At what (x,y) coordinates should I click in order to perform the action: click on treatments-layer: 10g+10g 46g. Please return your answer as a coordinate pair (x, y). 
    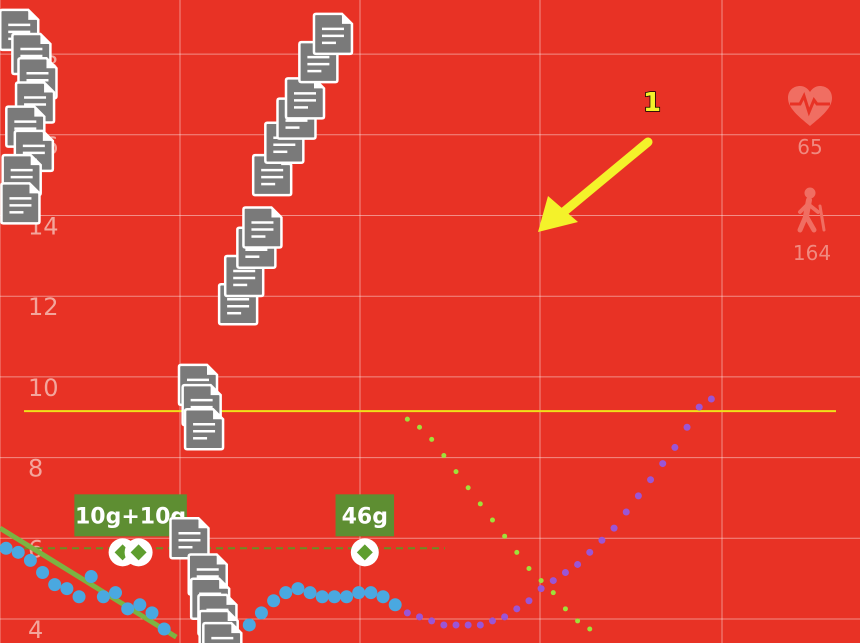
    Looking at the image, I should click on (234, 530).